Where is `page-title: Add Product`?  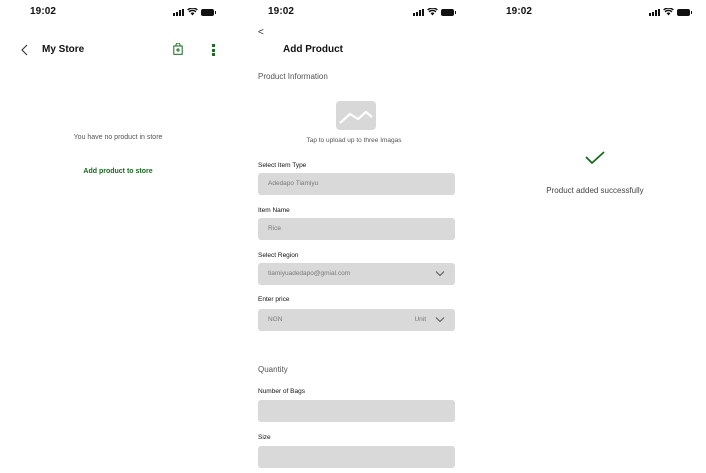
page-title: Add Product is located at coordinates (313, 49).